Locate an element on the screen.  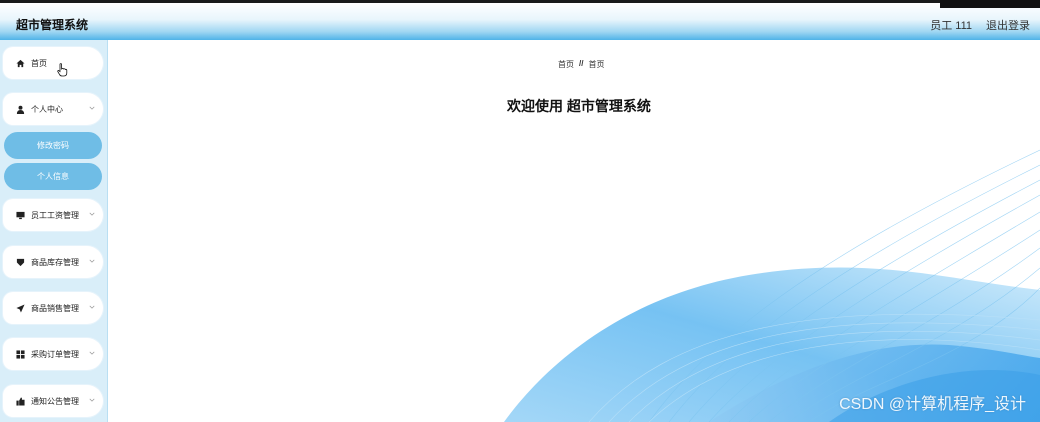
sidebar-item-sales: 商品销售管理 is located at coordinates (53, 308).